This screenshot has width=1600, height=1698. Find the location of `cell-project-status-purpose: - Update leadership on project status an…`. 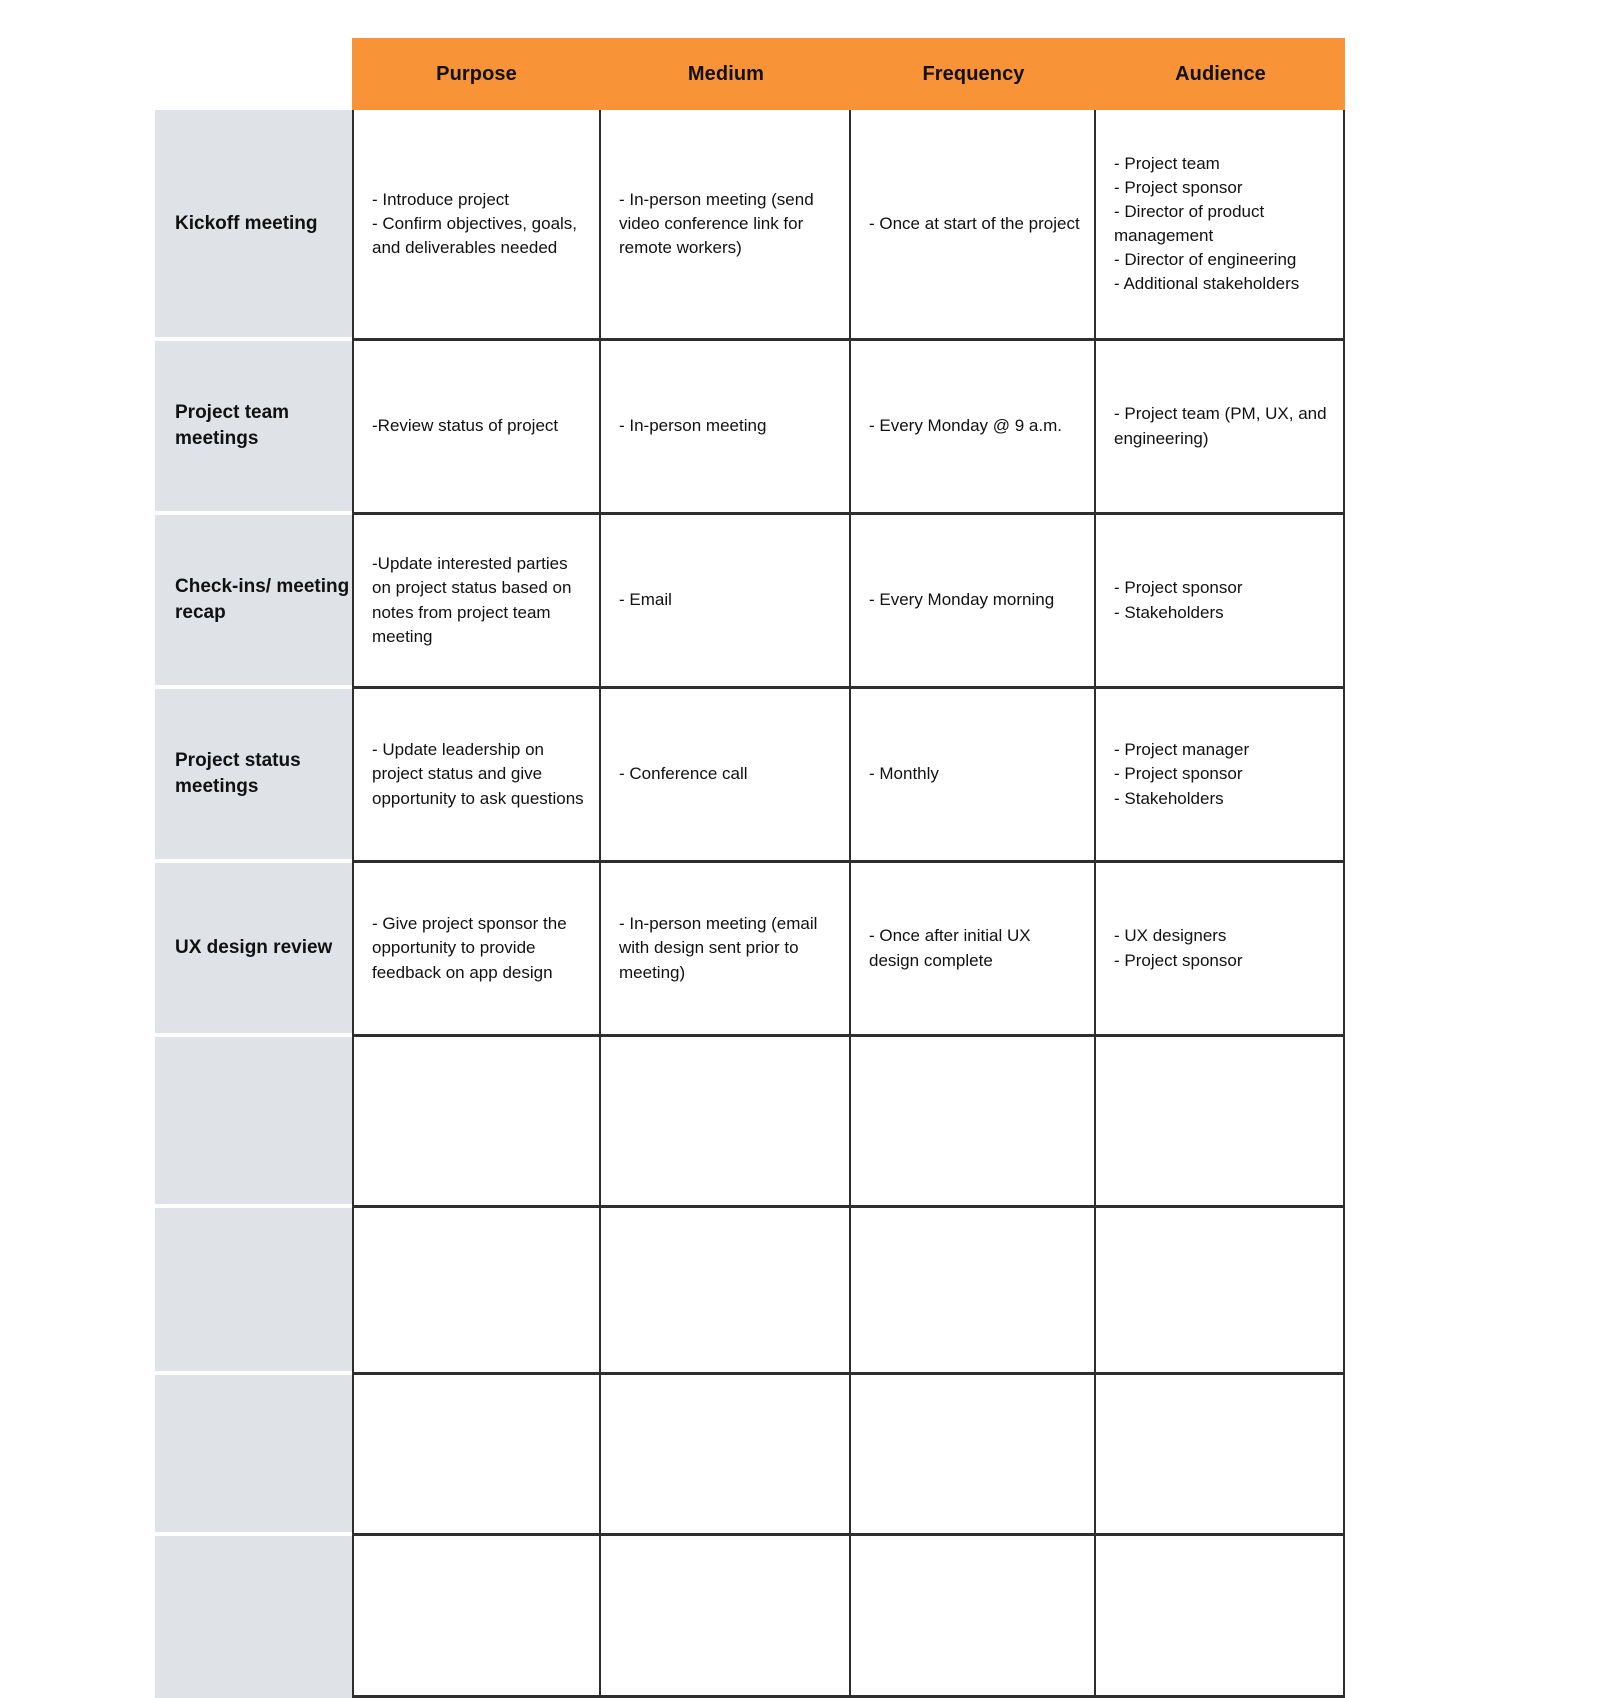

cell-project-status-purpose: - Update leadership on project status an… is located at coordinates (476, 776).